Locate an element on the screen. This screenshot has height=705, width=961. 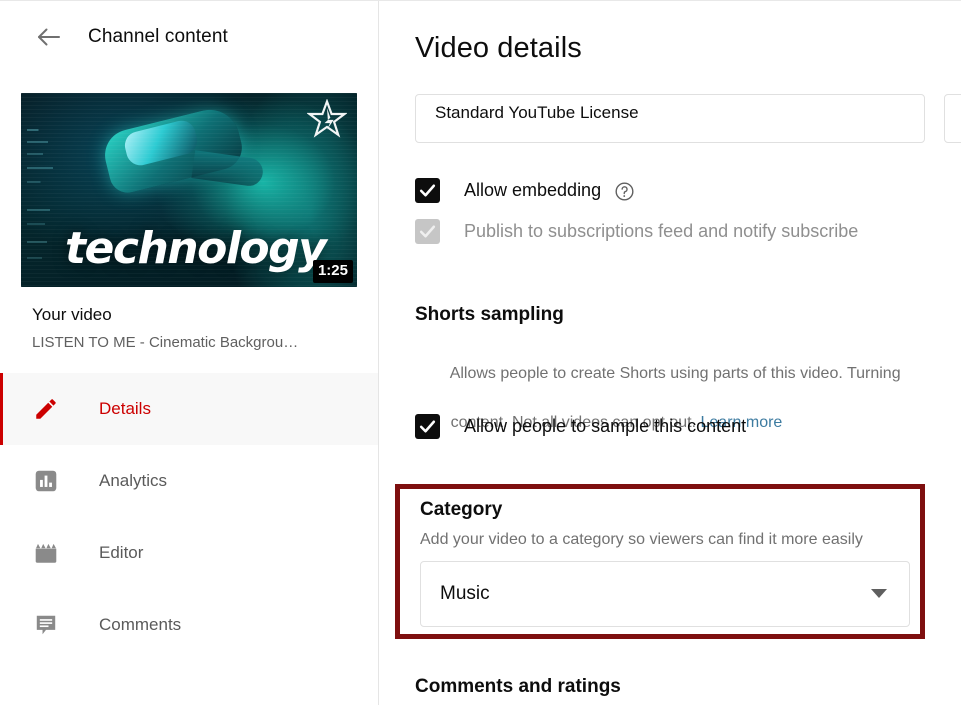
thumbnail-title-text: technology is located at coordinates (196, 248).